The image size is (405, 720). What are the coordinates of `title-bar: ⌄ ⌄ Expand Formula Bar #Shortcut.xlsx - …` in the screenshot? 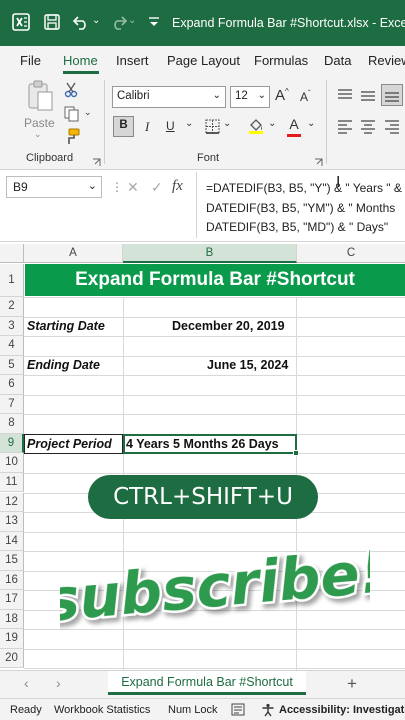 It's located at (202, 23).